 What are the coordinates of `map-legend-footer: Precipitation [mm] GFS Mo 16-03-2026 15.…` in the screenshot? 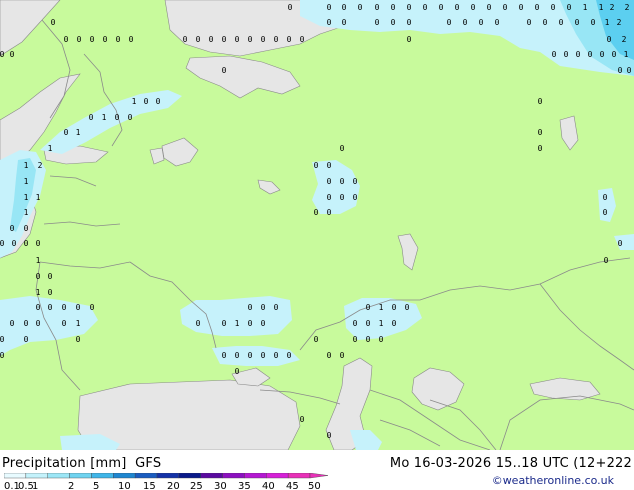 It's located at (317, 470).